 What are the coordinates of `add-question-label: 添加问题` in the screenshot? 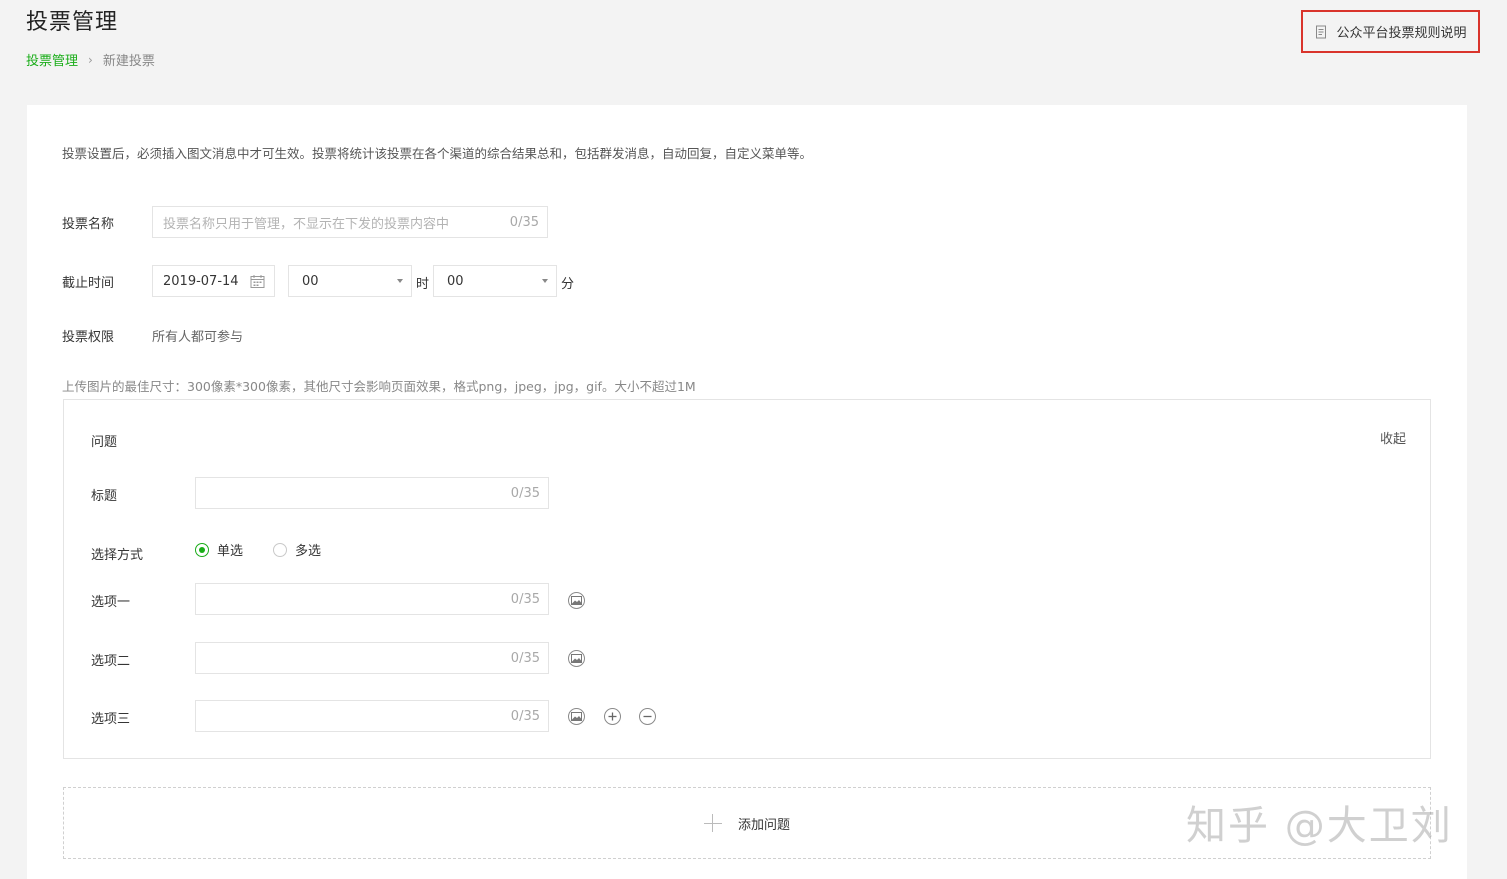 It's located at (763, 825).